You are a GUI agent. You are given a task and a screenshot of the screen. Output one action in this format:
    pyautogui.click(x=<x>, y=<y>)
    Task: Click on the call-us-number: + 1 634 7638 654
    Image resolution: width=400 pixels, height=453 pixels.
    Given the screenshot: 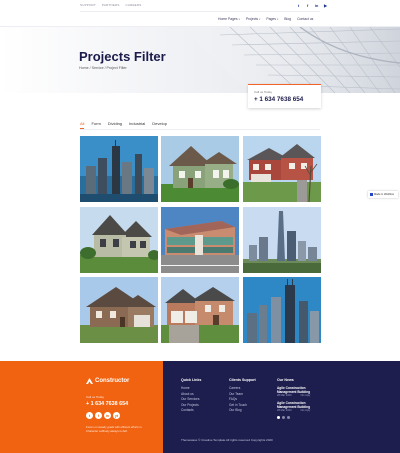 What is the action you would take?
    pyautogui.click(x=284, y=99)
    